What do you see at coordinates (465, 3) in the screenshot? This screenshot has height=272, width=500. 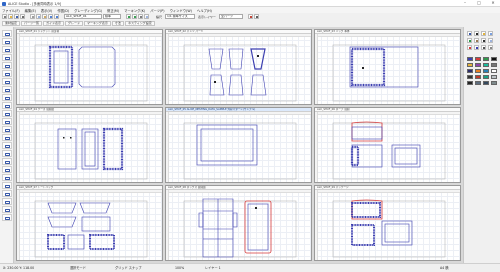 I see `minimize-button: –` at bounding box center [465, 3].